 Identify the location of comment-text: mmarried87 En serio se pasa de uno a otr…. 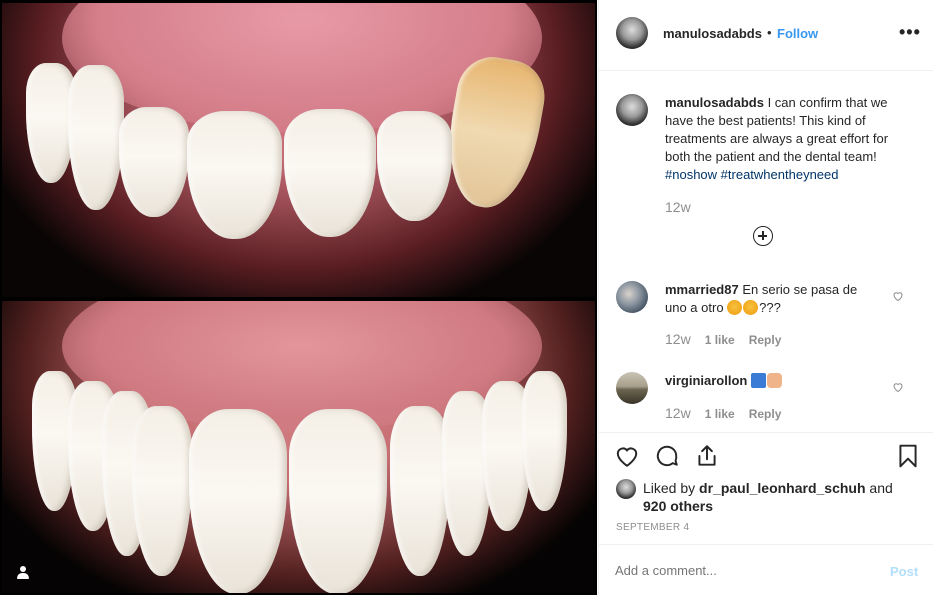
(770, 299).